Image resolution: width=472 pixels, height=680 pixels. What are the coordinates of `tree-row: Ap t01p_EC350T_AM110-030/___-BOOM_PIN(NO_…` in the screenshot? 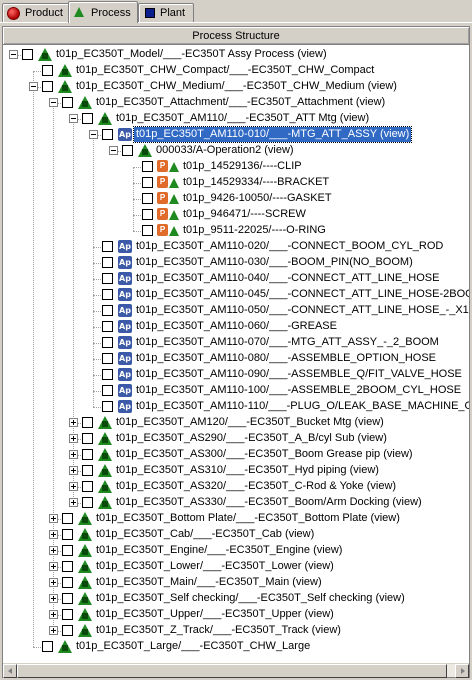 It's located at (236, 263).